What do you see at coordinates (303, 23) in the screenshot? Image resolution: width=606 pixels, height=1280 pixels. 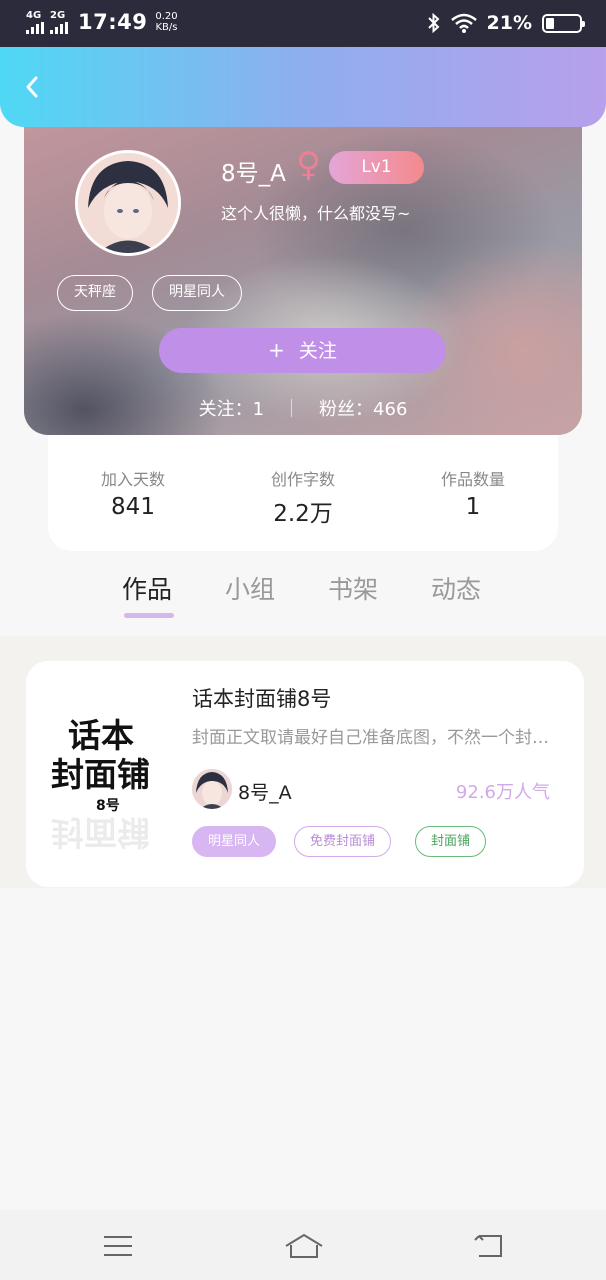 I see `status-bar: 4G 2G 17:49 0.20 KB/s 21%` at bounding box center [303, 23].